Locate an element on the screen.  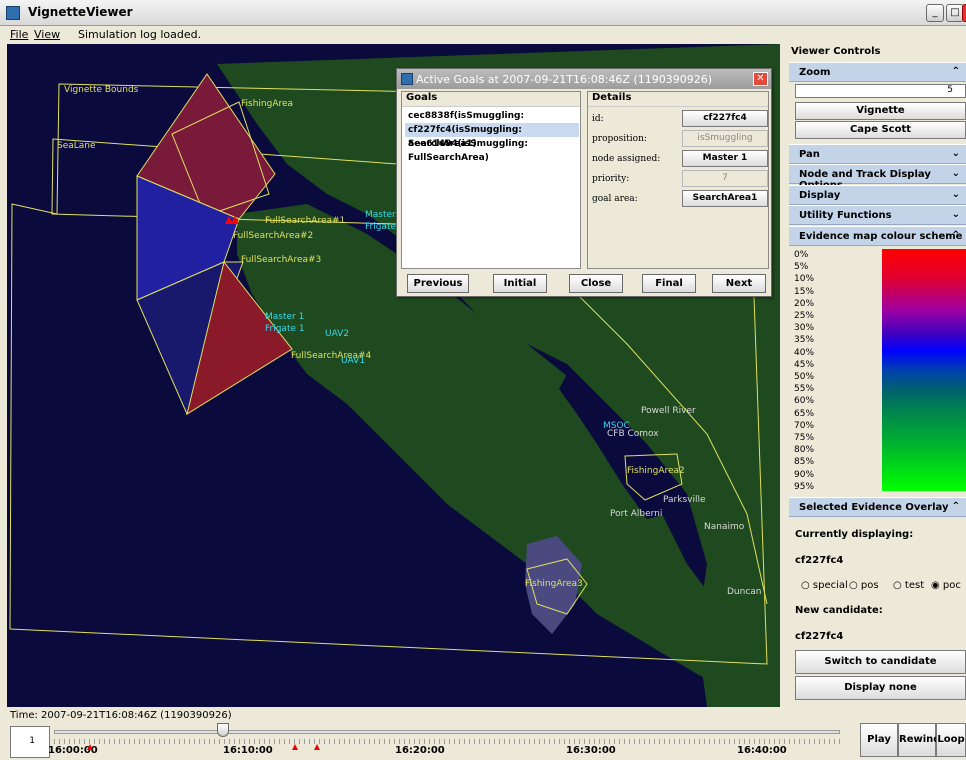
map-label: FishingArea3 is located at coordinates (554, 584).